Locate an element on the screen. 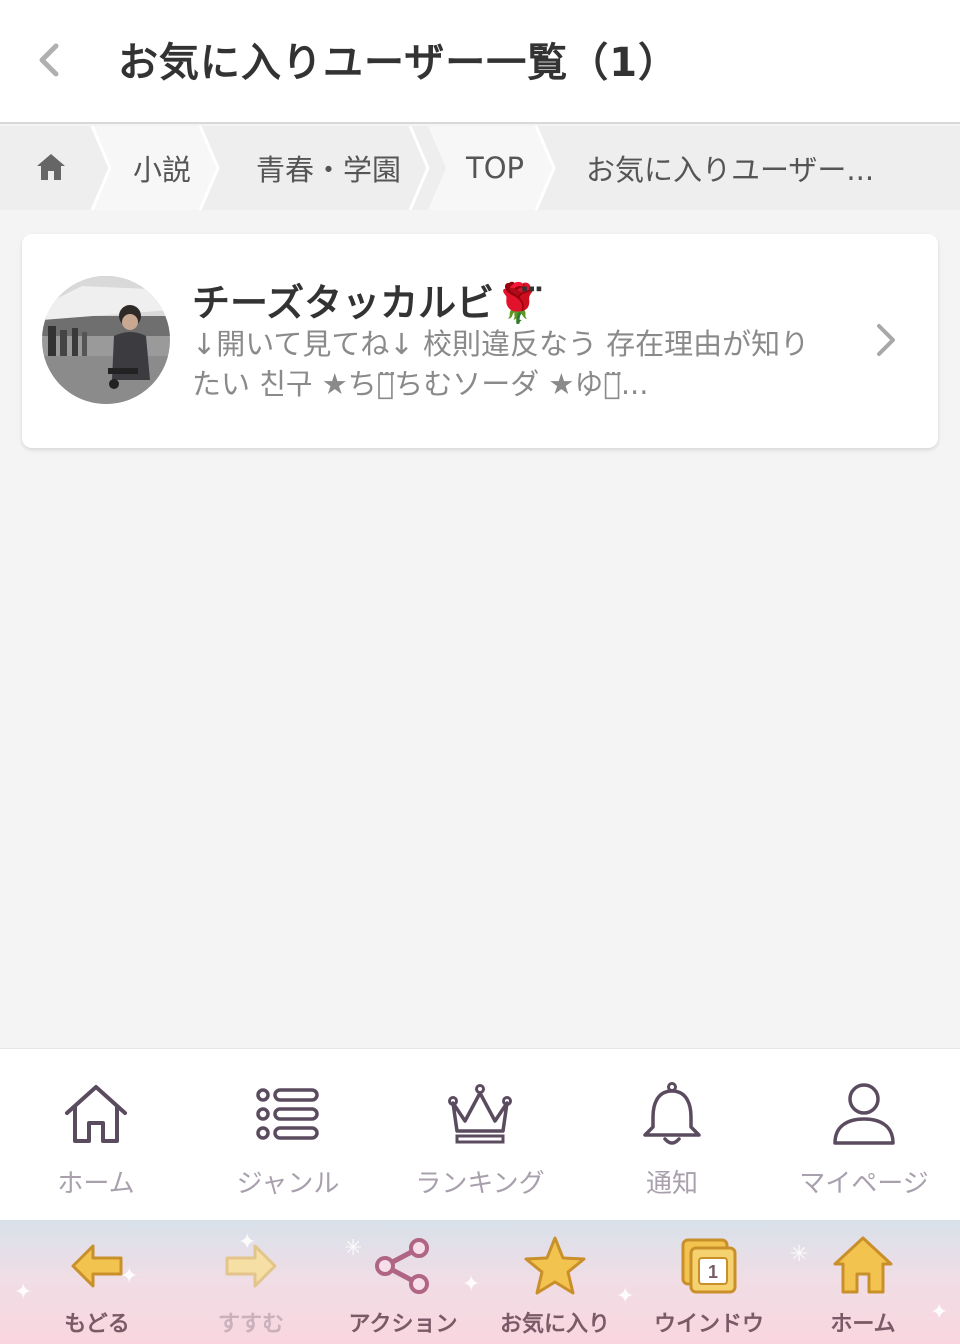 The height and width of the screenshot is (1344, 960). favorite-button: お気に入り is located at coordinates (555, 1282).